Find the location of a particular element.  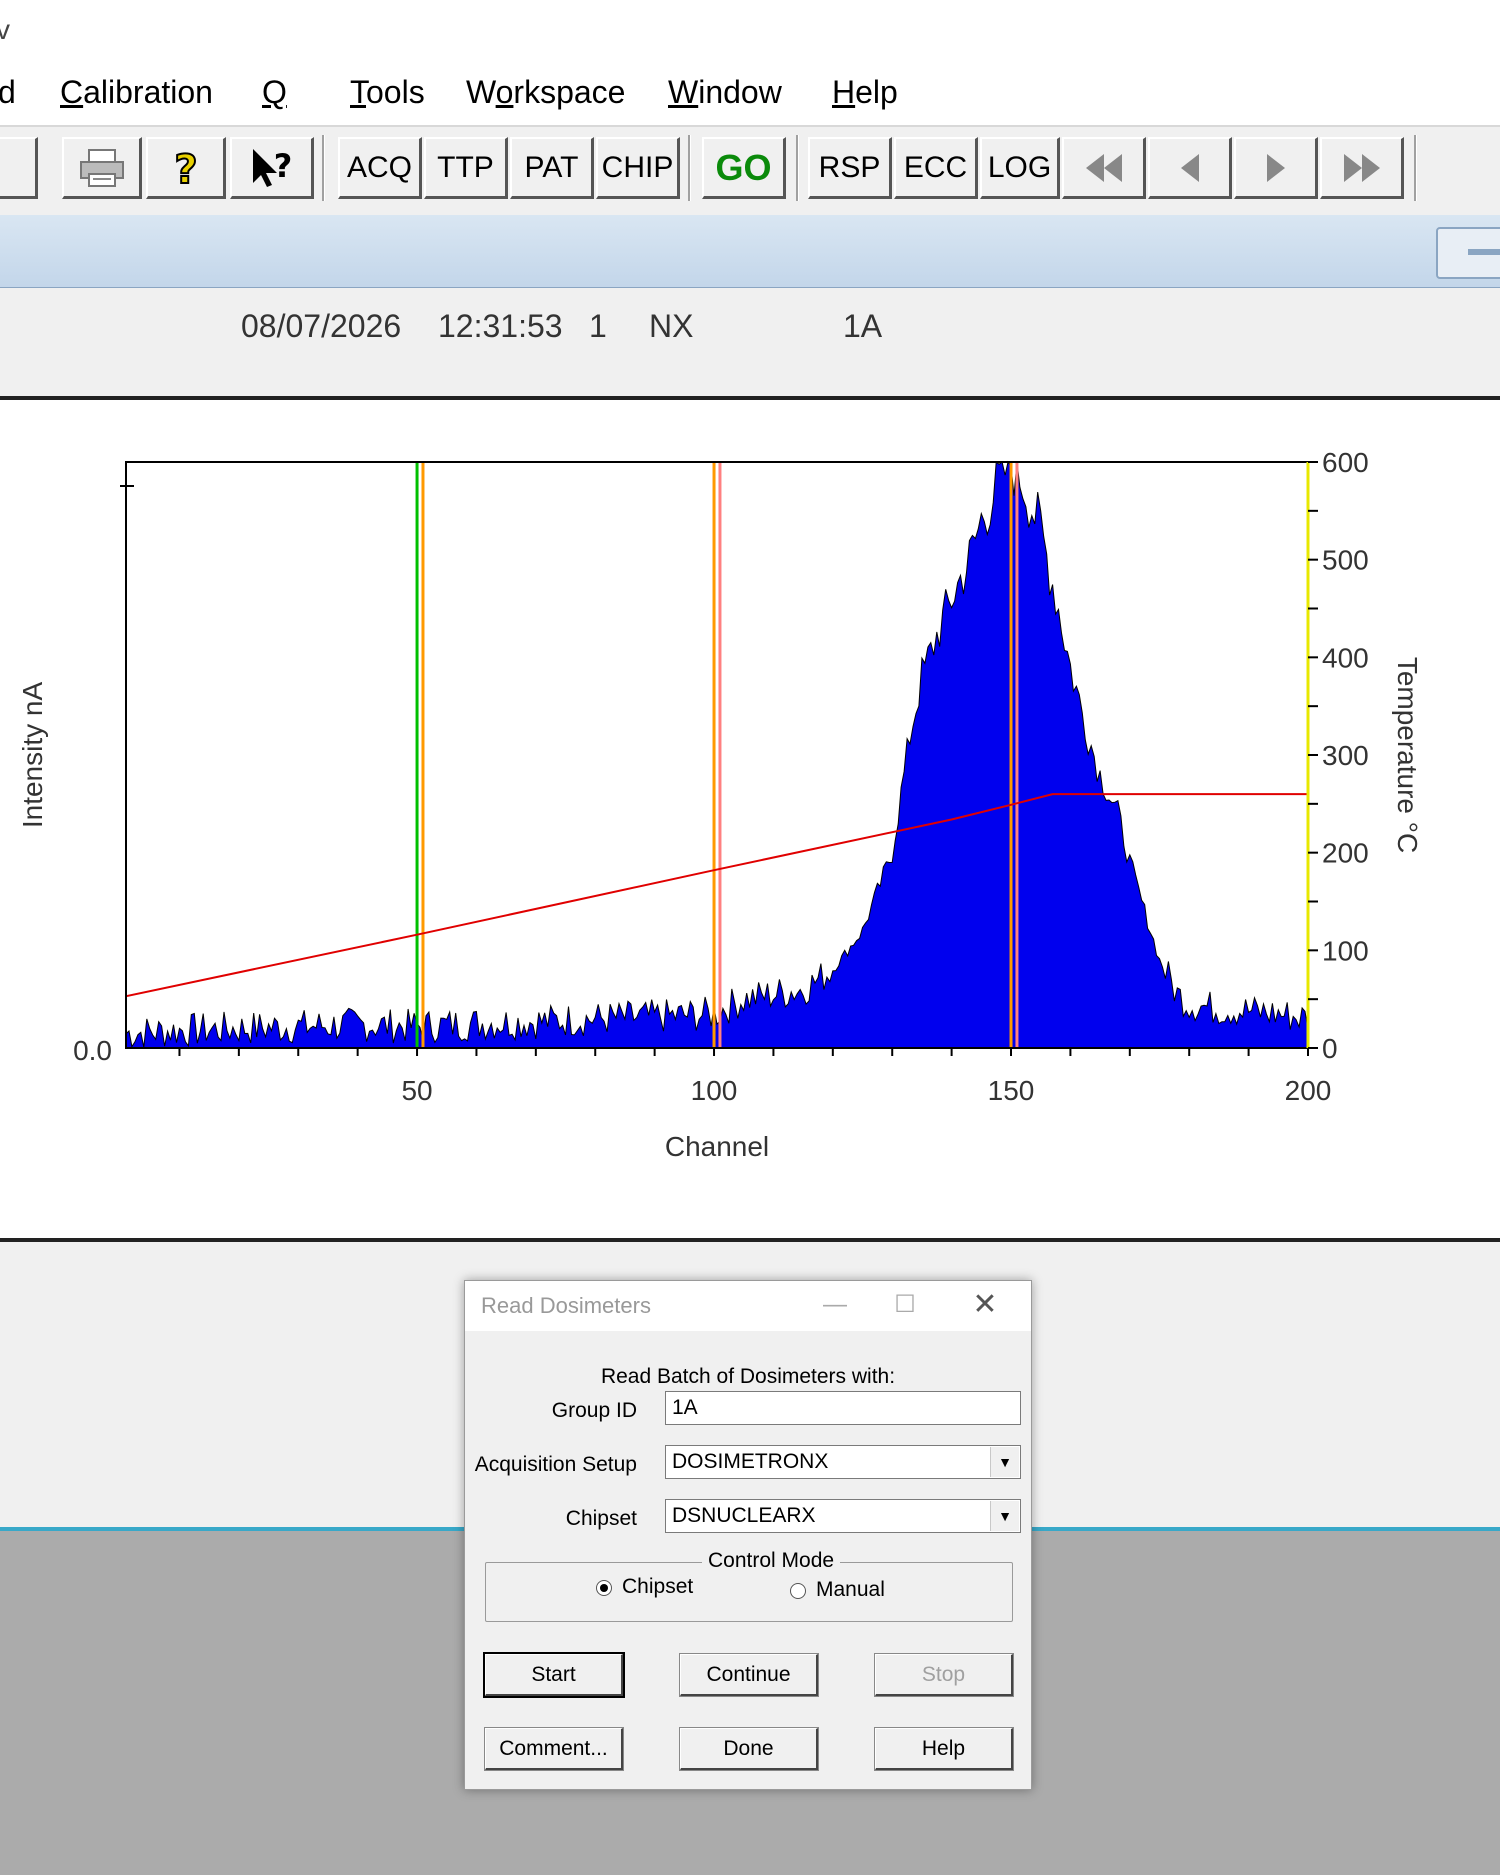

toolbar: ? ? ACQ TTP PAT CHIP GO RSP ECC LOG is located at coordinates (750, 172).